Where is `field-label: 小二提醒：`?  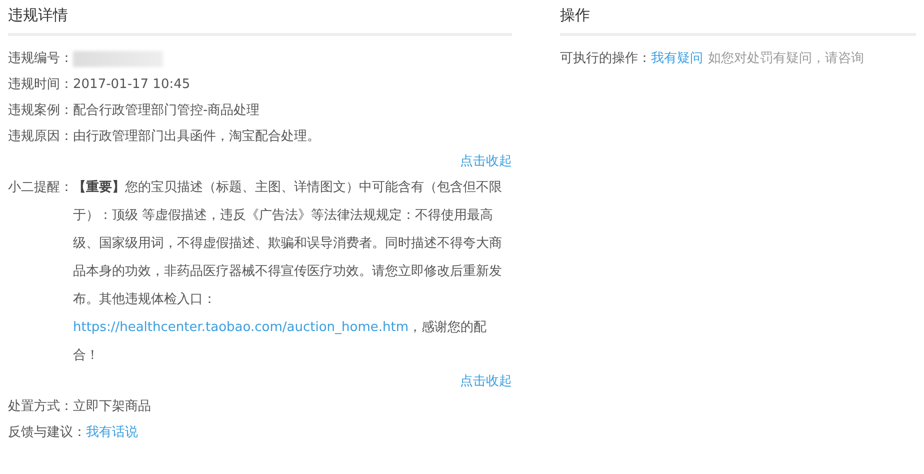
field-label: 小二提醒： is located at coordinates (40, 188).